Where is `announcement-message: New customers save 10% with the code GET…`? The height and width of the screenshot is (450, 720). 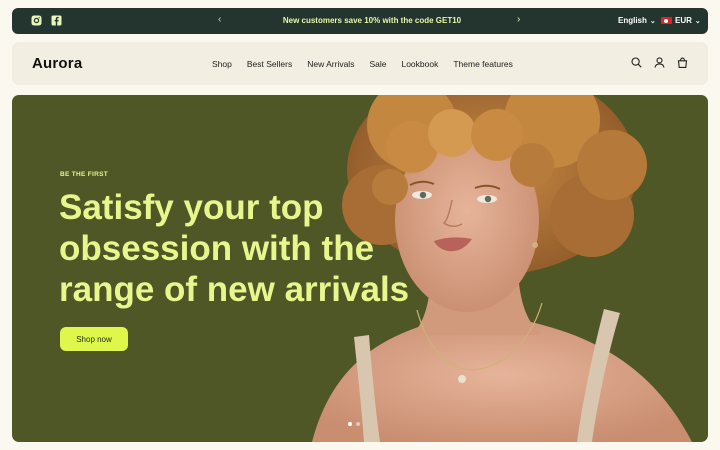
announcement-message: New customers save 10% with the code GET… is located at coordinates (372, 20).